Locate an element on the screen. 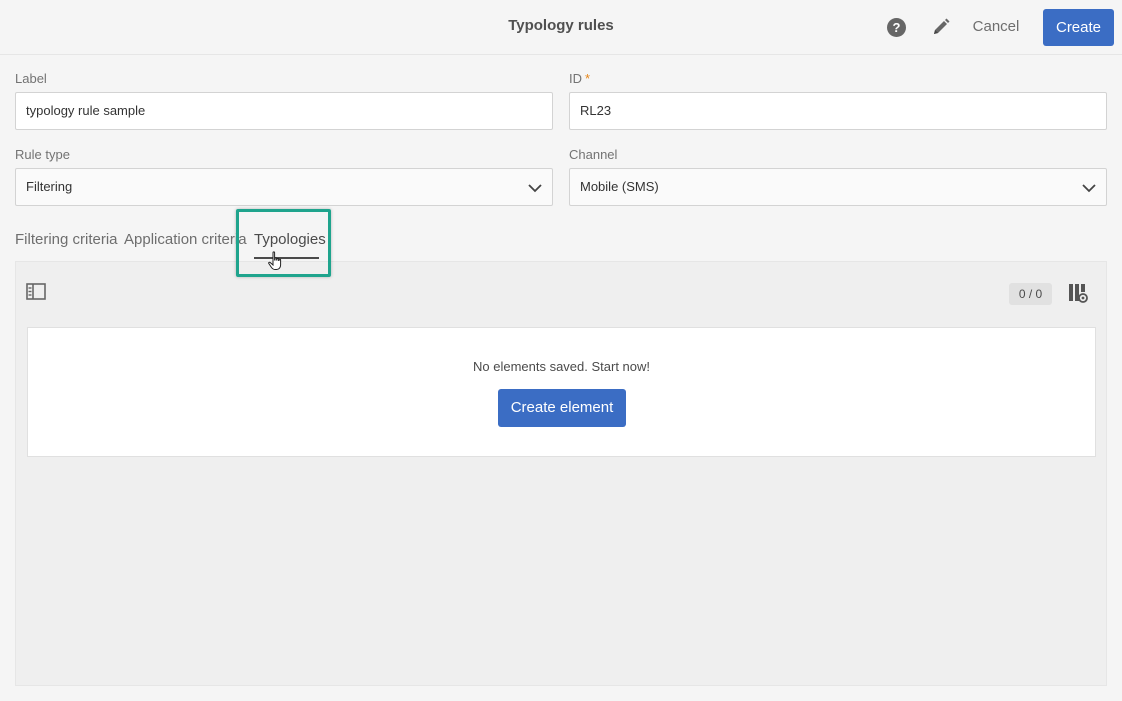  tab-application-criteria: Application criteria is located at coordinates (185, 239).